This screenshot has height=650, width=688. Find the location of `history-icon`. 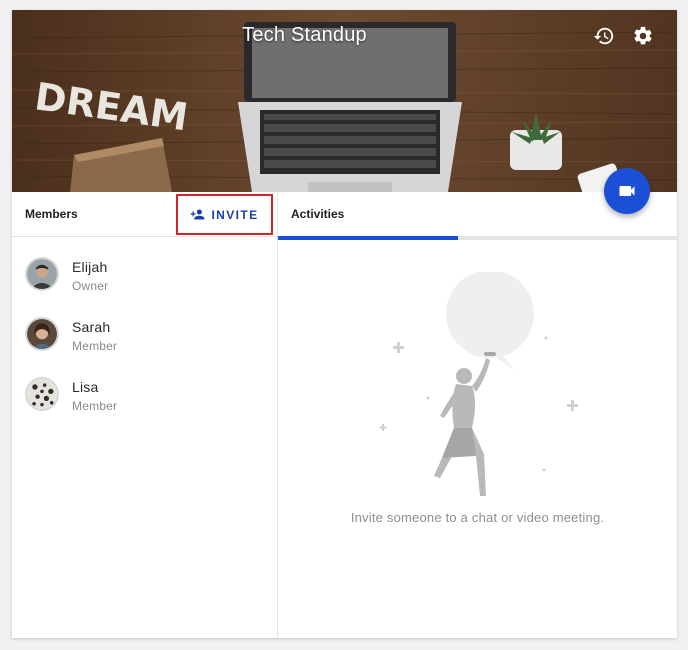

history-icon is located at coordinates (603, 36).